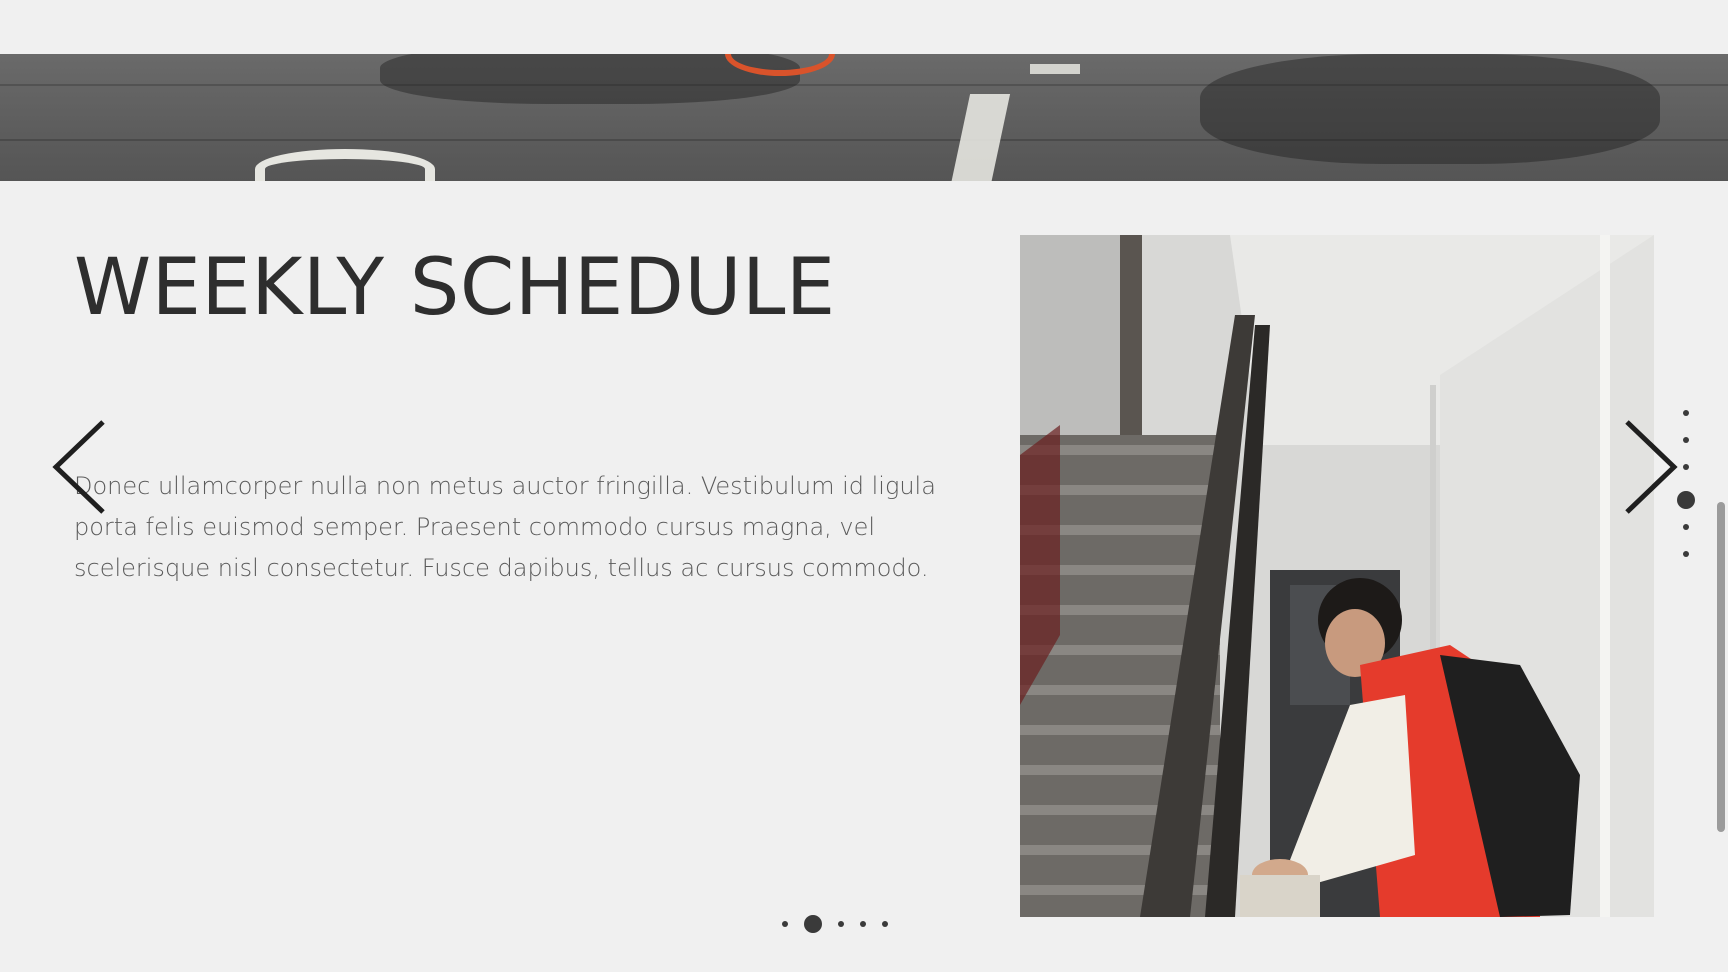  Describe the element at coordinates (813, 924) in the screenshot. I see `slide-dot-active` at that location.